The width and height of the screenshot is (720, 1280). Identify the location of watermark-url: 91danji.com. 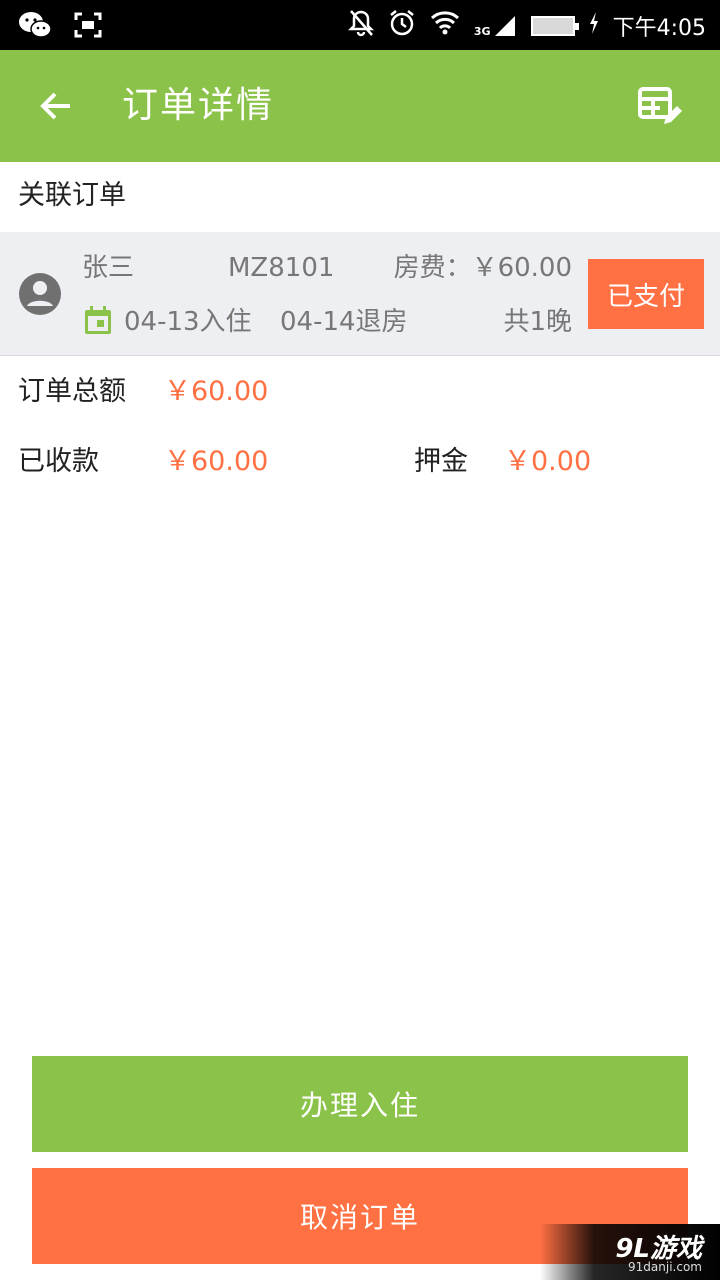
(665, 1267).